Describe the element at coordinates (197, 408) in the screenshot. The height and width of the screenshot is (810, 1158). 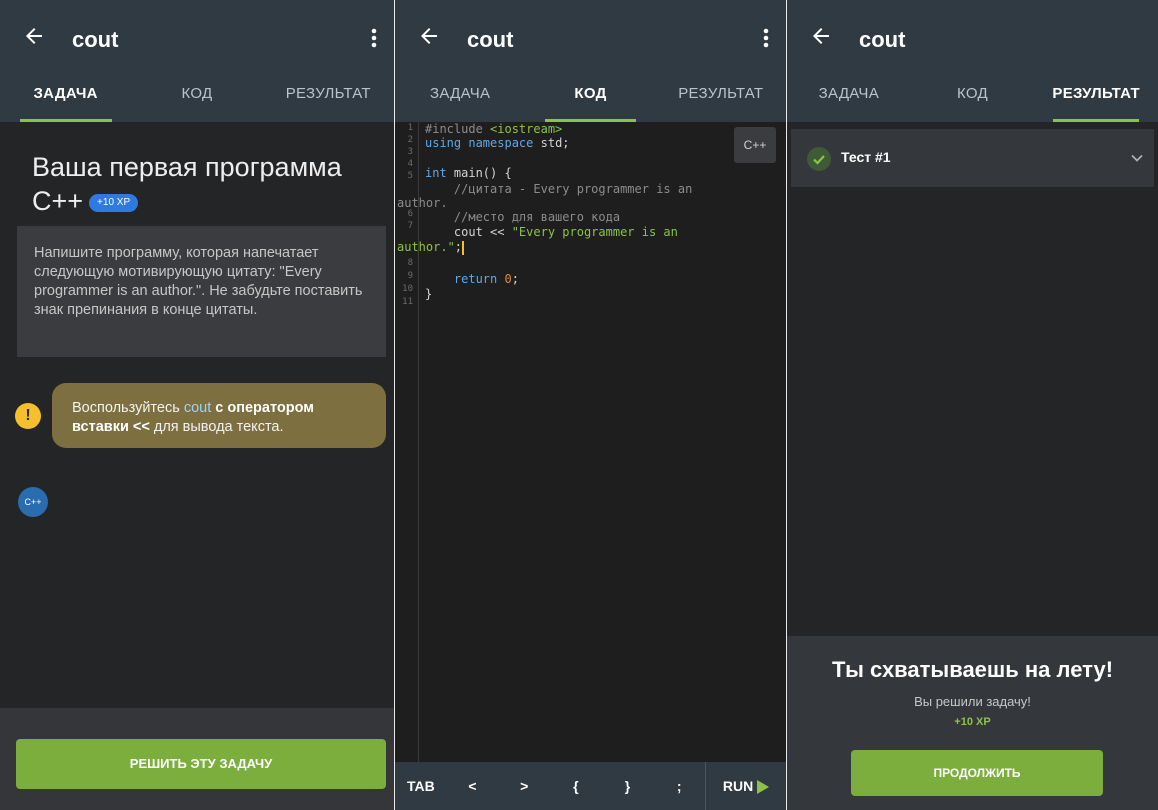
I see `hint-code: cout` at that location.